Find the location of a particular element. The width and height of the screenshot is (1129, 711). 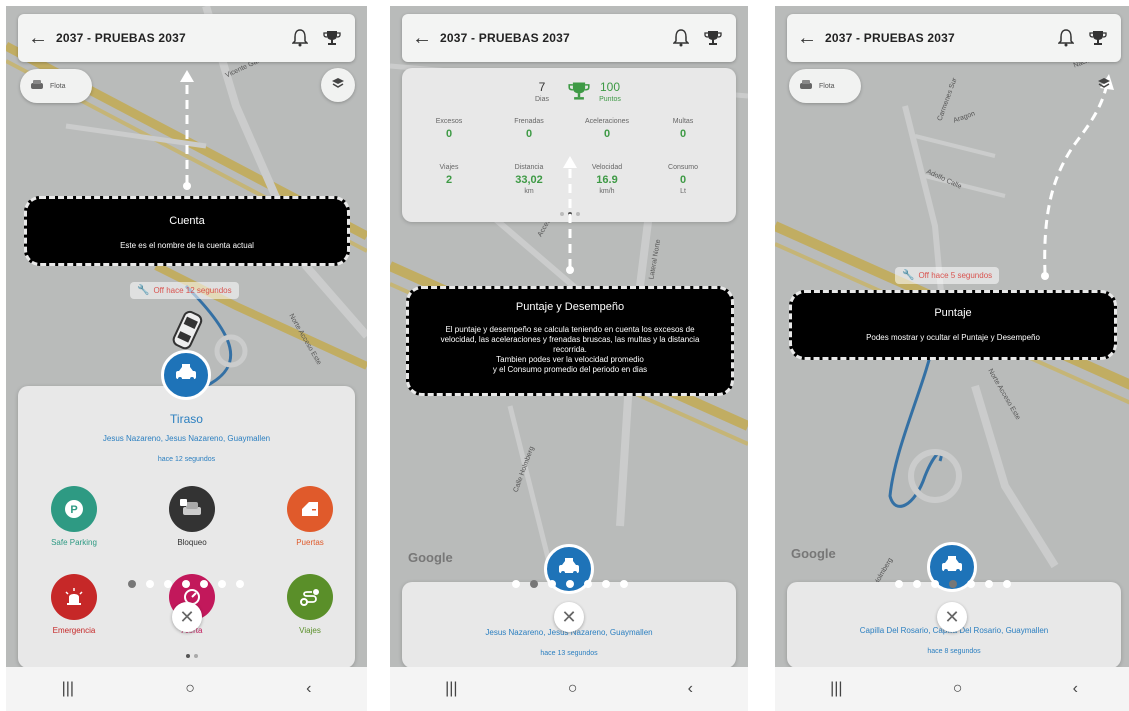

tour-description-line: recorrida. is located at coordinates (570, 349).